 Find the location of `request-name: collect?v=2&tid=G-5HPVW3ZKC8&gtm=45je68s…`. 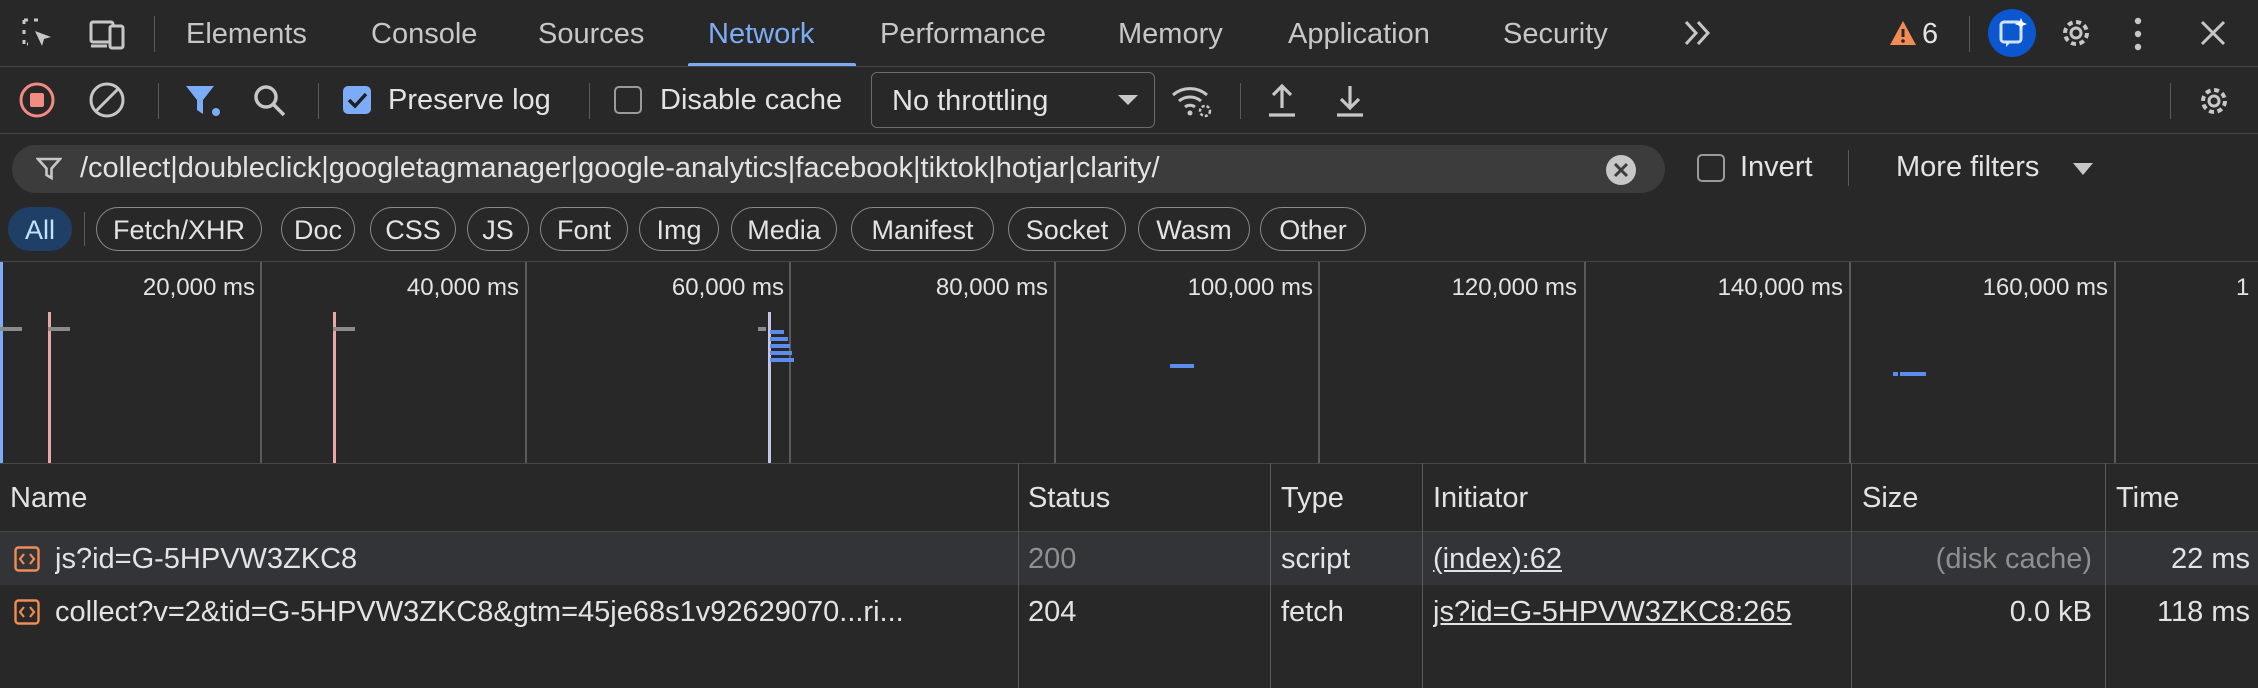

request-name: collect?v=2&tid=G-5HPVW3ZKC8&gtm=45je68s… is located at coordinates (535, 611).